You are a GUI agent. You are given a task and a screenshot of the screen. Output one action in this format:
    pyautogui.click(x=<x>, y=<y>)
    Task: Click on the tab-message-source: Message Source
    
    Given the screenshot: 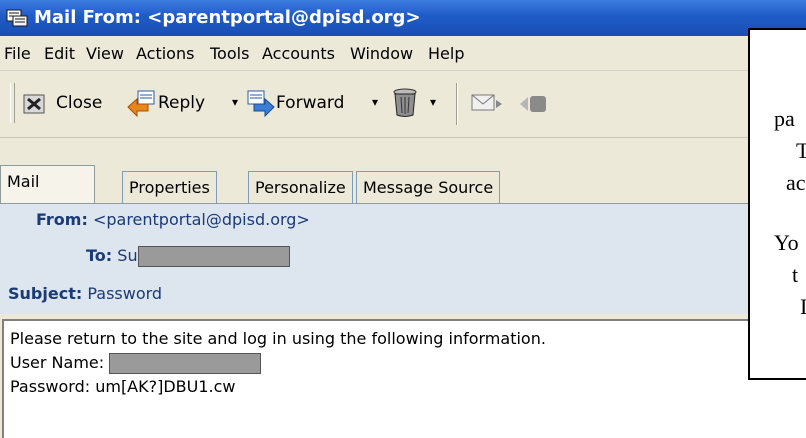 What is the action you would take?
    pyautogui.click(x=428, y=187)
    